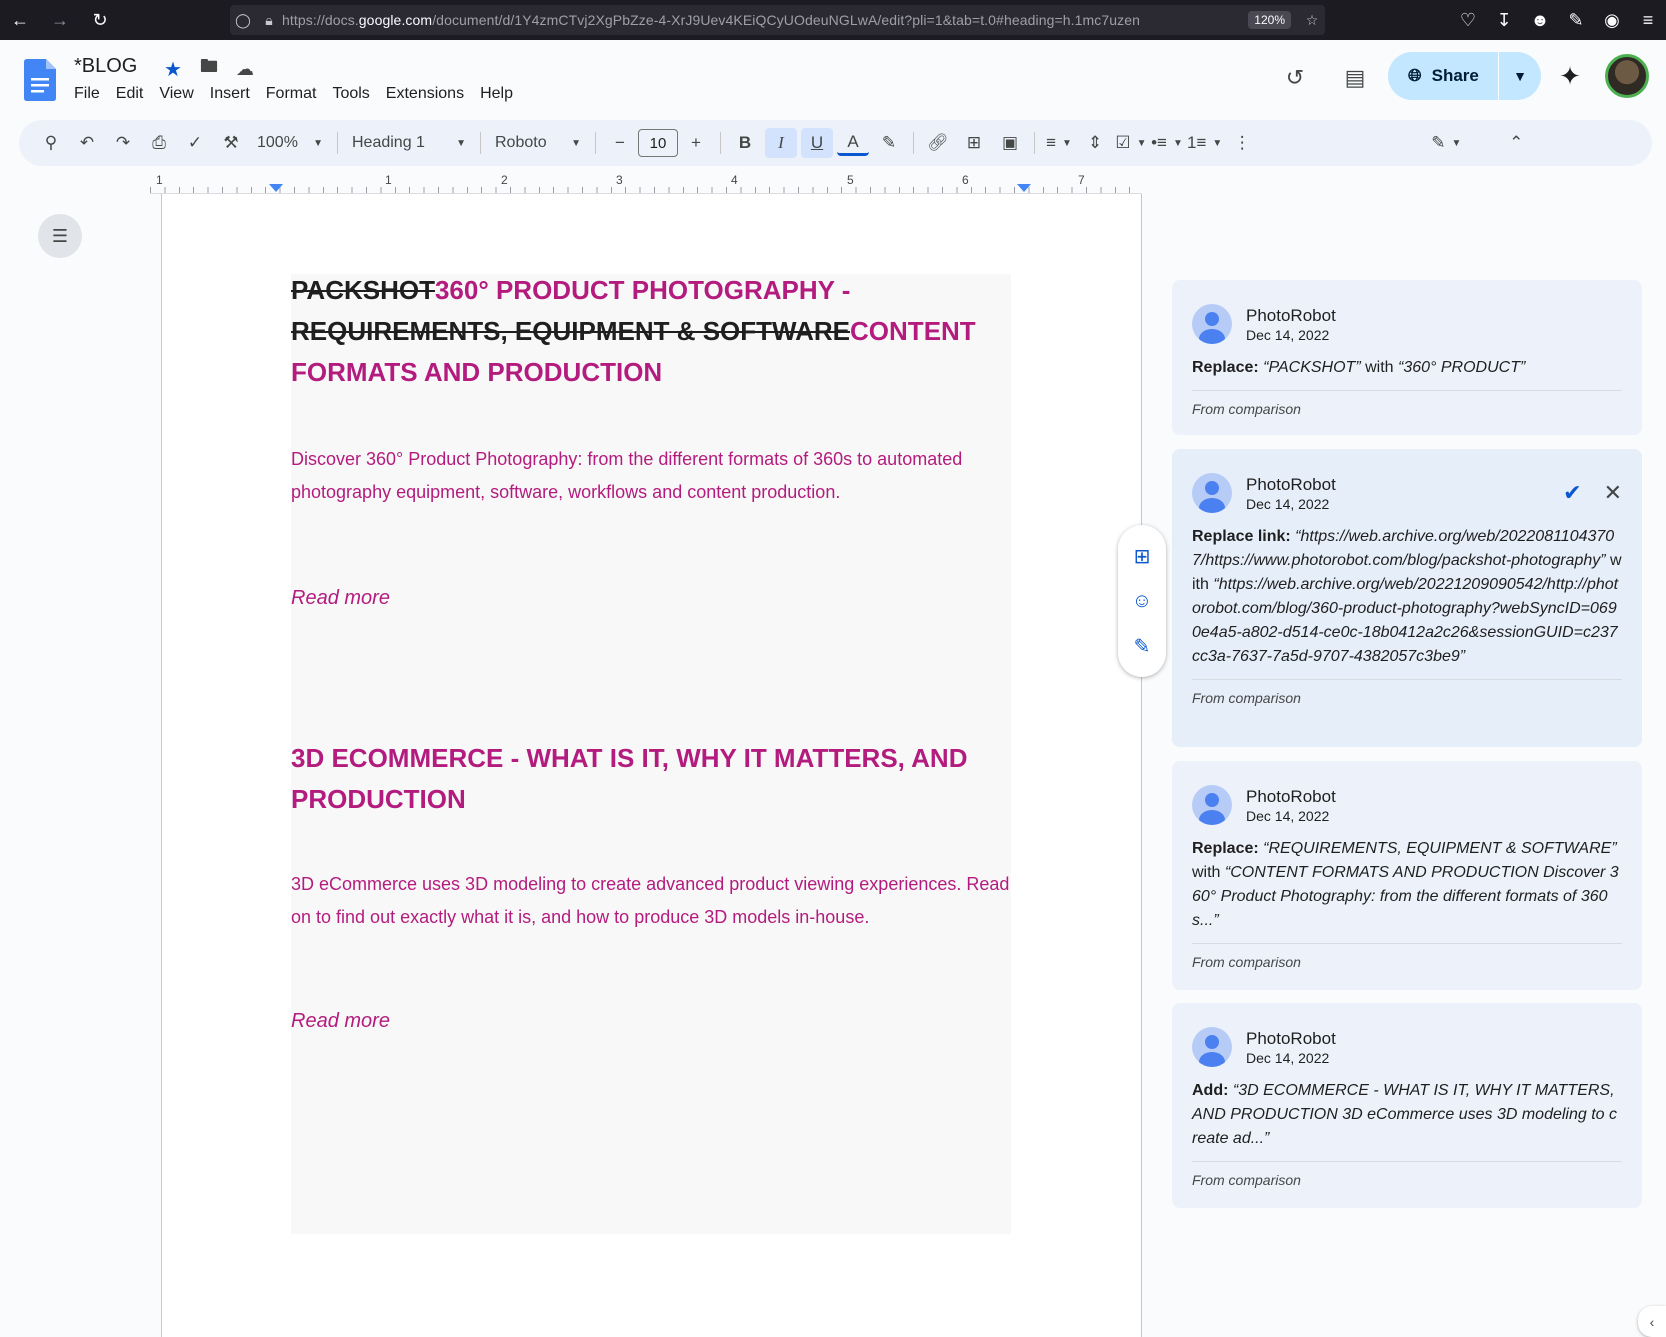 The height and width of the screenshot is (1337, 1666). What do you see at coordinates (1024, 188) in the screenshot?
I see `right-indent-marker` at bounding box center [1024, 188].